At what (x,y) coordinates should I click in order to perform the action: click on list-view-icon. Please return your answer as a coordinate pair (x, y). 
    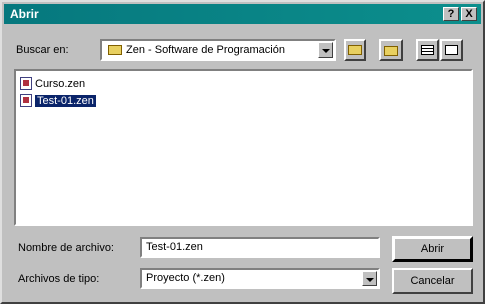
    Looking at the image, I should click on (427, 50).